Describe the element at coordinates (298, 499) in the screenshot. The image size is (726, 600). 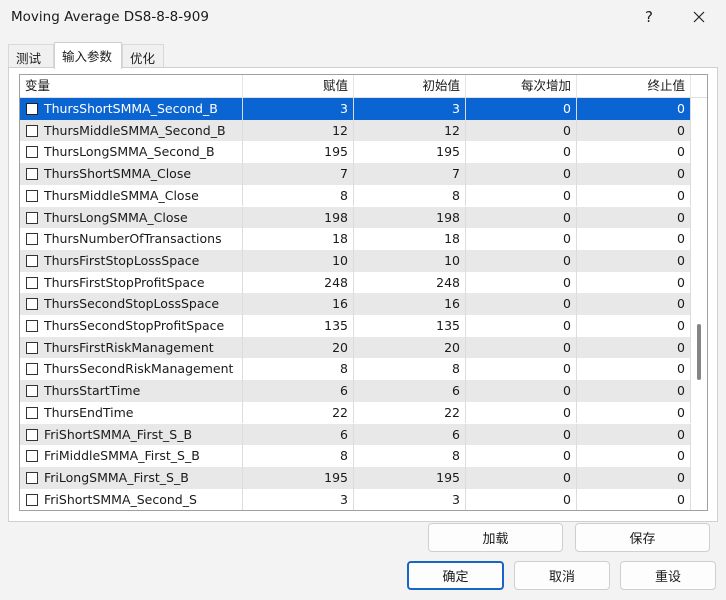
I see `cell-value: 3` at that location.